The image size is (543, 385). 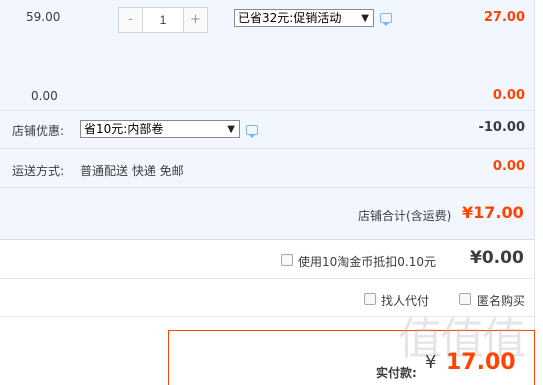 What do you see at coordinates (367, 262) in the screenshot?
I see `coins-label: 使用10淘金币抵扣0.10元` at bounding box center [367, 262].